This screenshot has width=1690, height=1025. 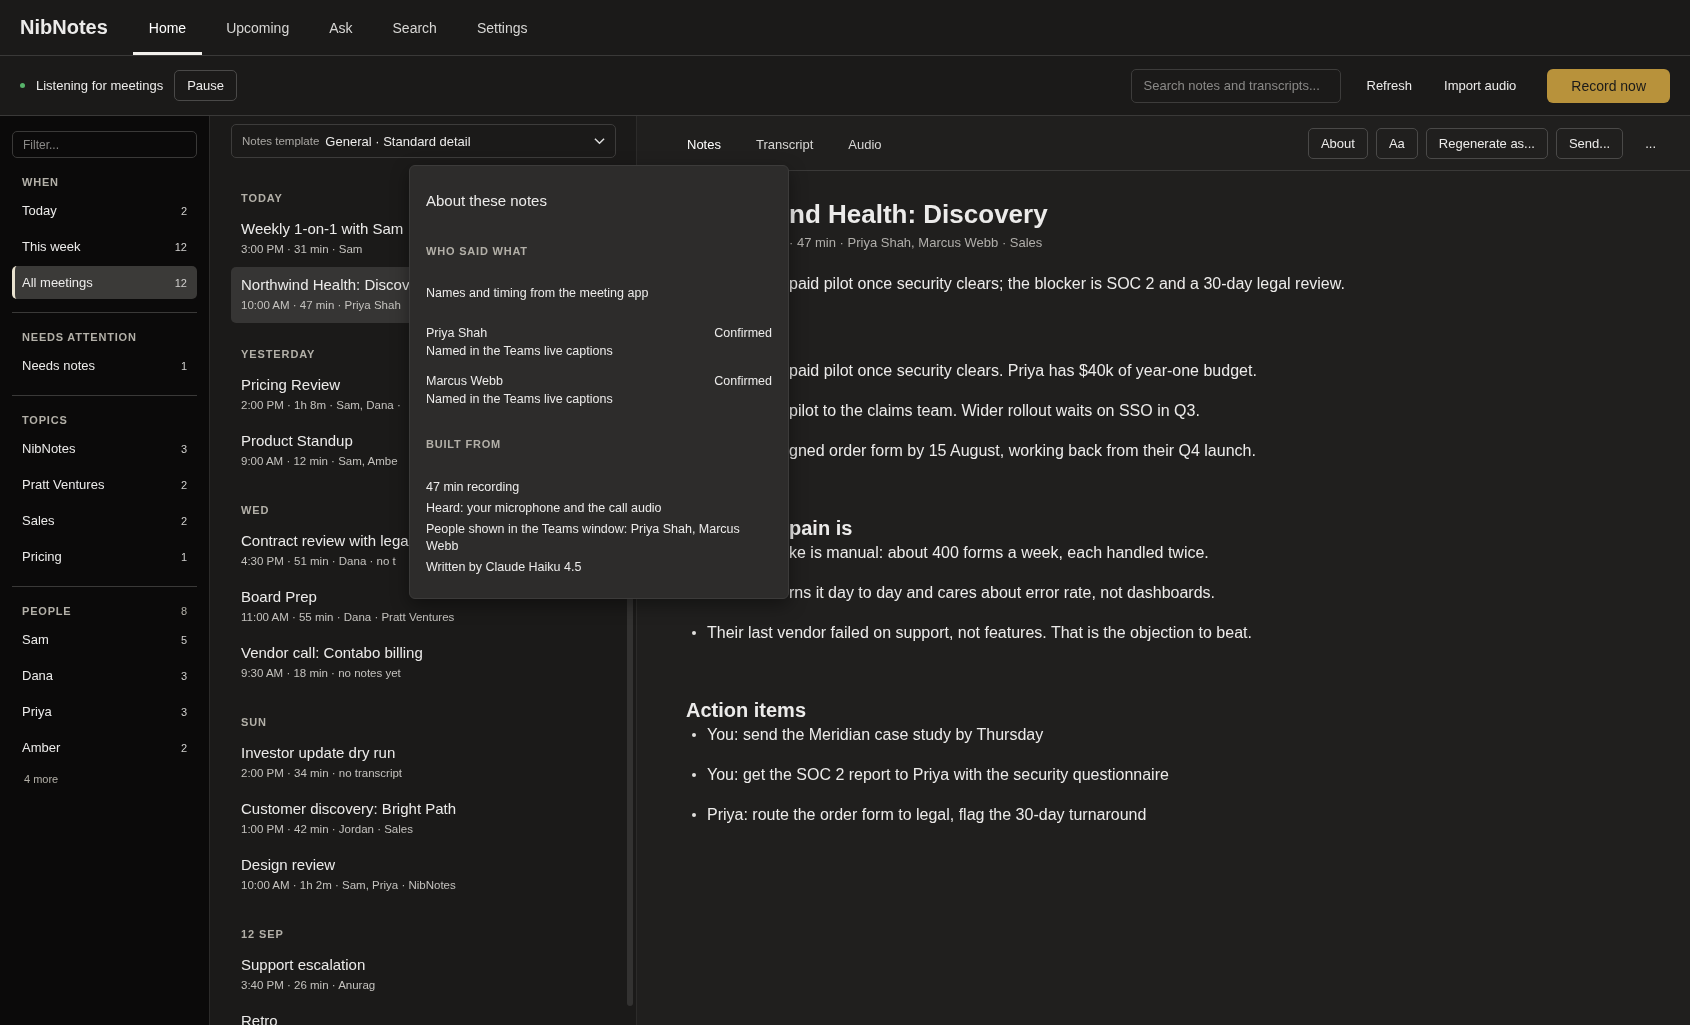 I want to click on app-logo: NibNotes, so click(x=64, y=27).